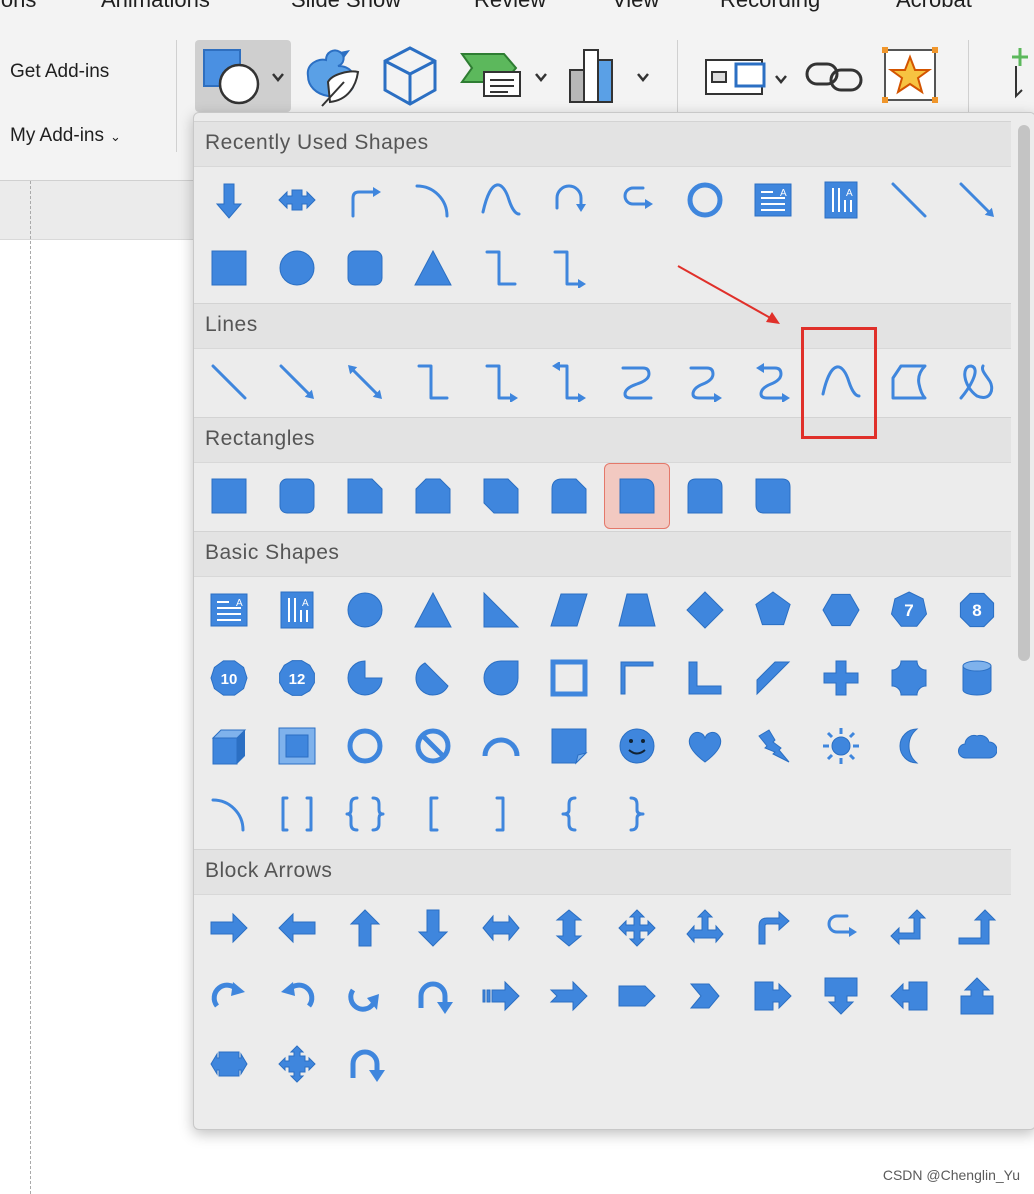 This screenshot has width=1034, height=1194. I want to click on shape-cloud, so click(977, 746).